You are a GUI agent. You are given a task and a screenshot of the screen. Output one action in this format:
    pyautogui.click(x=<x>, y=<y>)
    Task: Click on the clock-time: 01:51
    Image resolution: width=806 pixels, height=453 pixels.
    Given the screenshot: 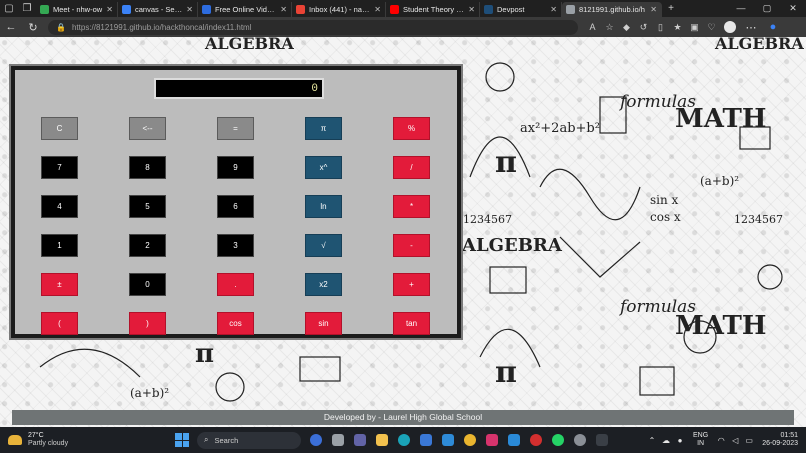 What is the action you would take?
    pyautogui.click(x=789, y=435)
    